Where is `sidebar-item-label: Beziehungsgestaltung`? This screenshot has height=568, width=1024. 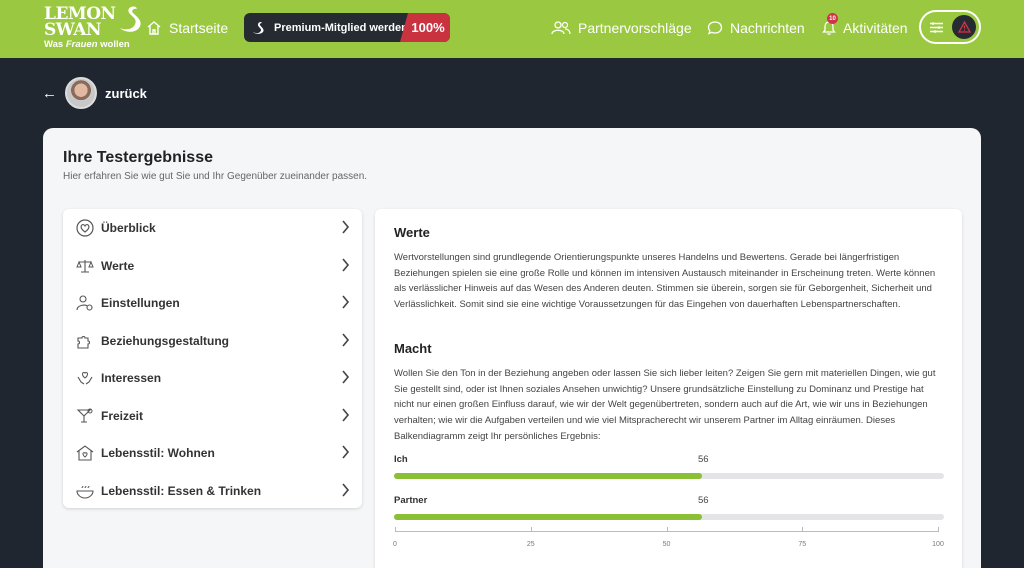 sidebar-item-label: Beziehungsgestaltung is located at coordinates (165, 340).